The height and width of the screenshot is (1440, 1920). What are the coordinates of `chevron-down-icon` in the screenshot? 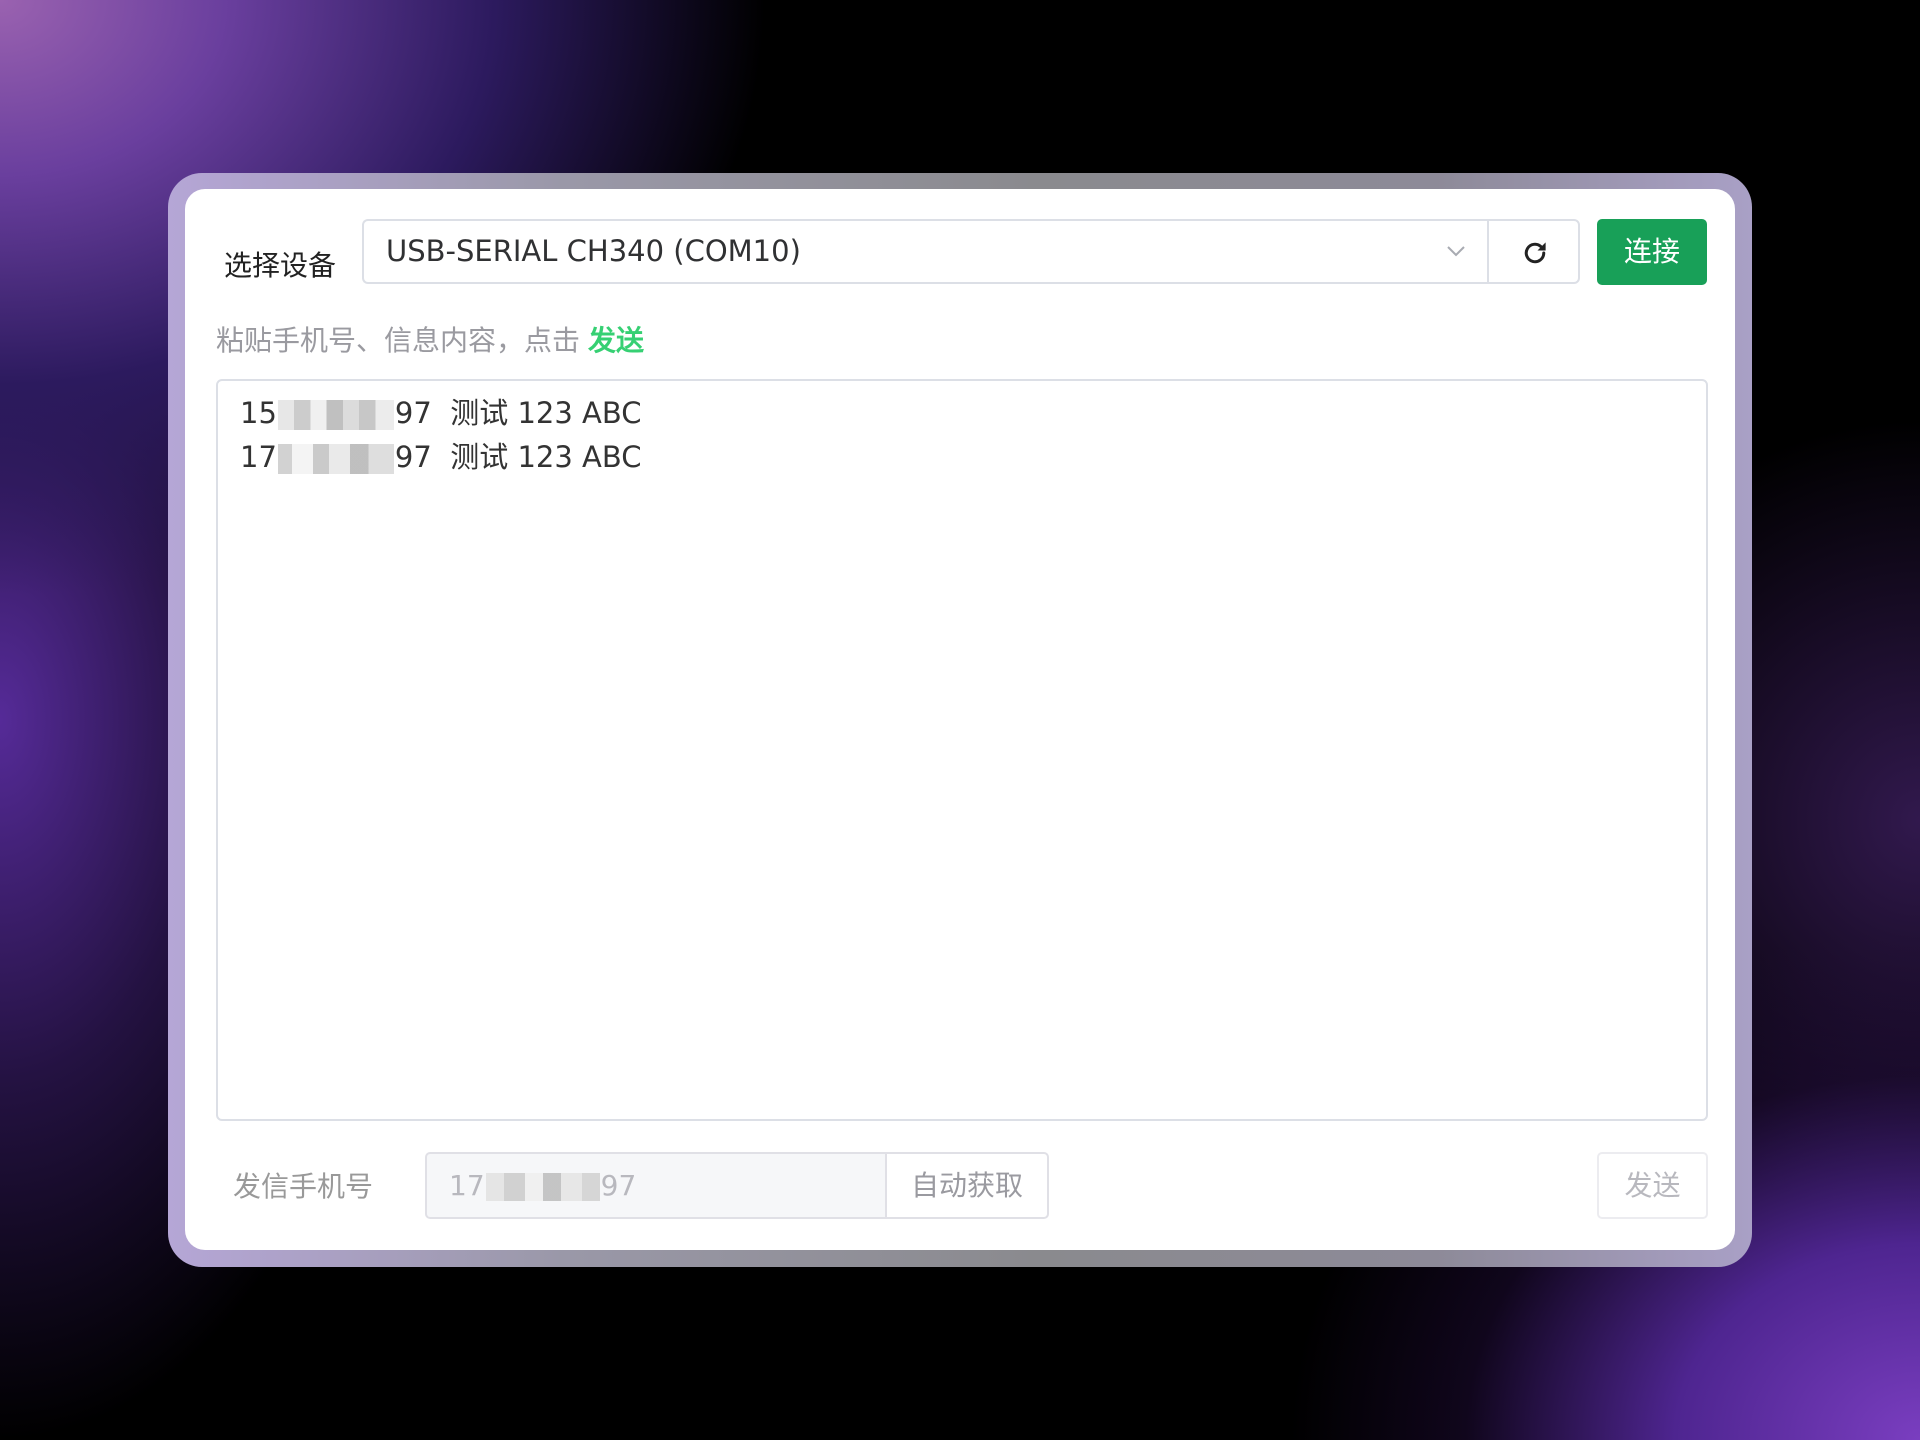 It's located at (1456, 251).